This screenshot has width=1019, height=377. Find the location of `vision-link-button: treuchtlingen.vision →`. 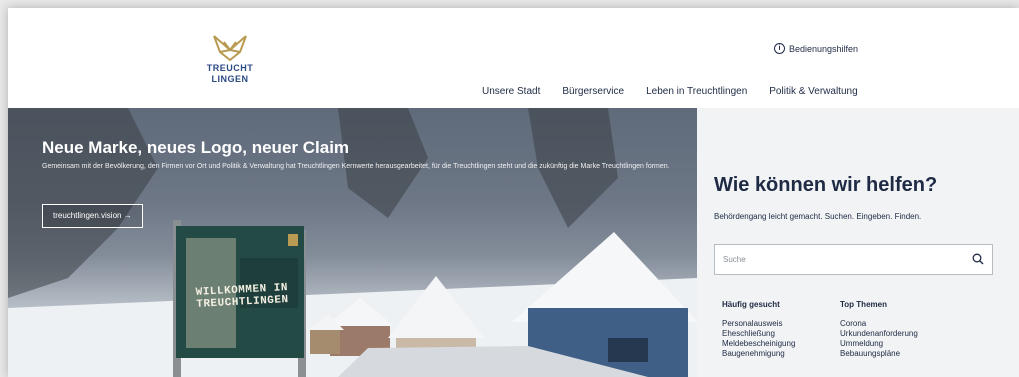

vision-link-button: treuchtlingen.vision → is located at coordinates (92, 216).